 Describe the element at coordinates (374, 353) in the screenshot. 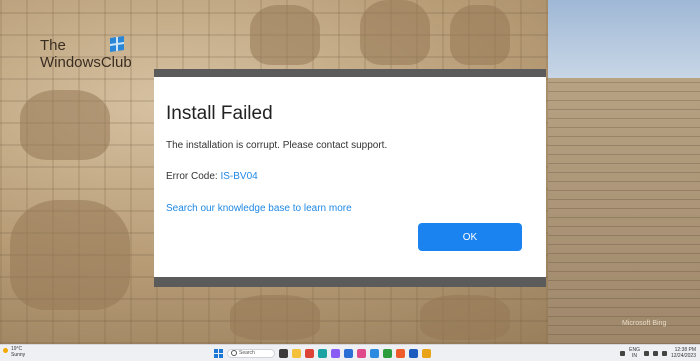

I see `mail-icon` at that location.